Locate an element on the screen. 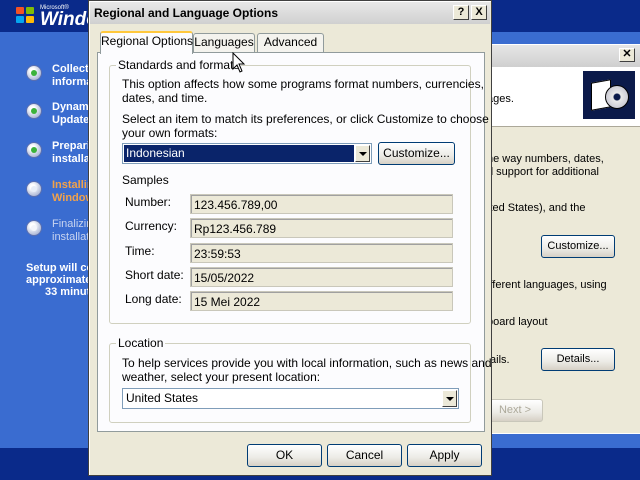 The height and width of the screenshot is (480, 640). location-select: United States is located at coordinates (290, 398).